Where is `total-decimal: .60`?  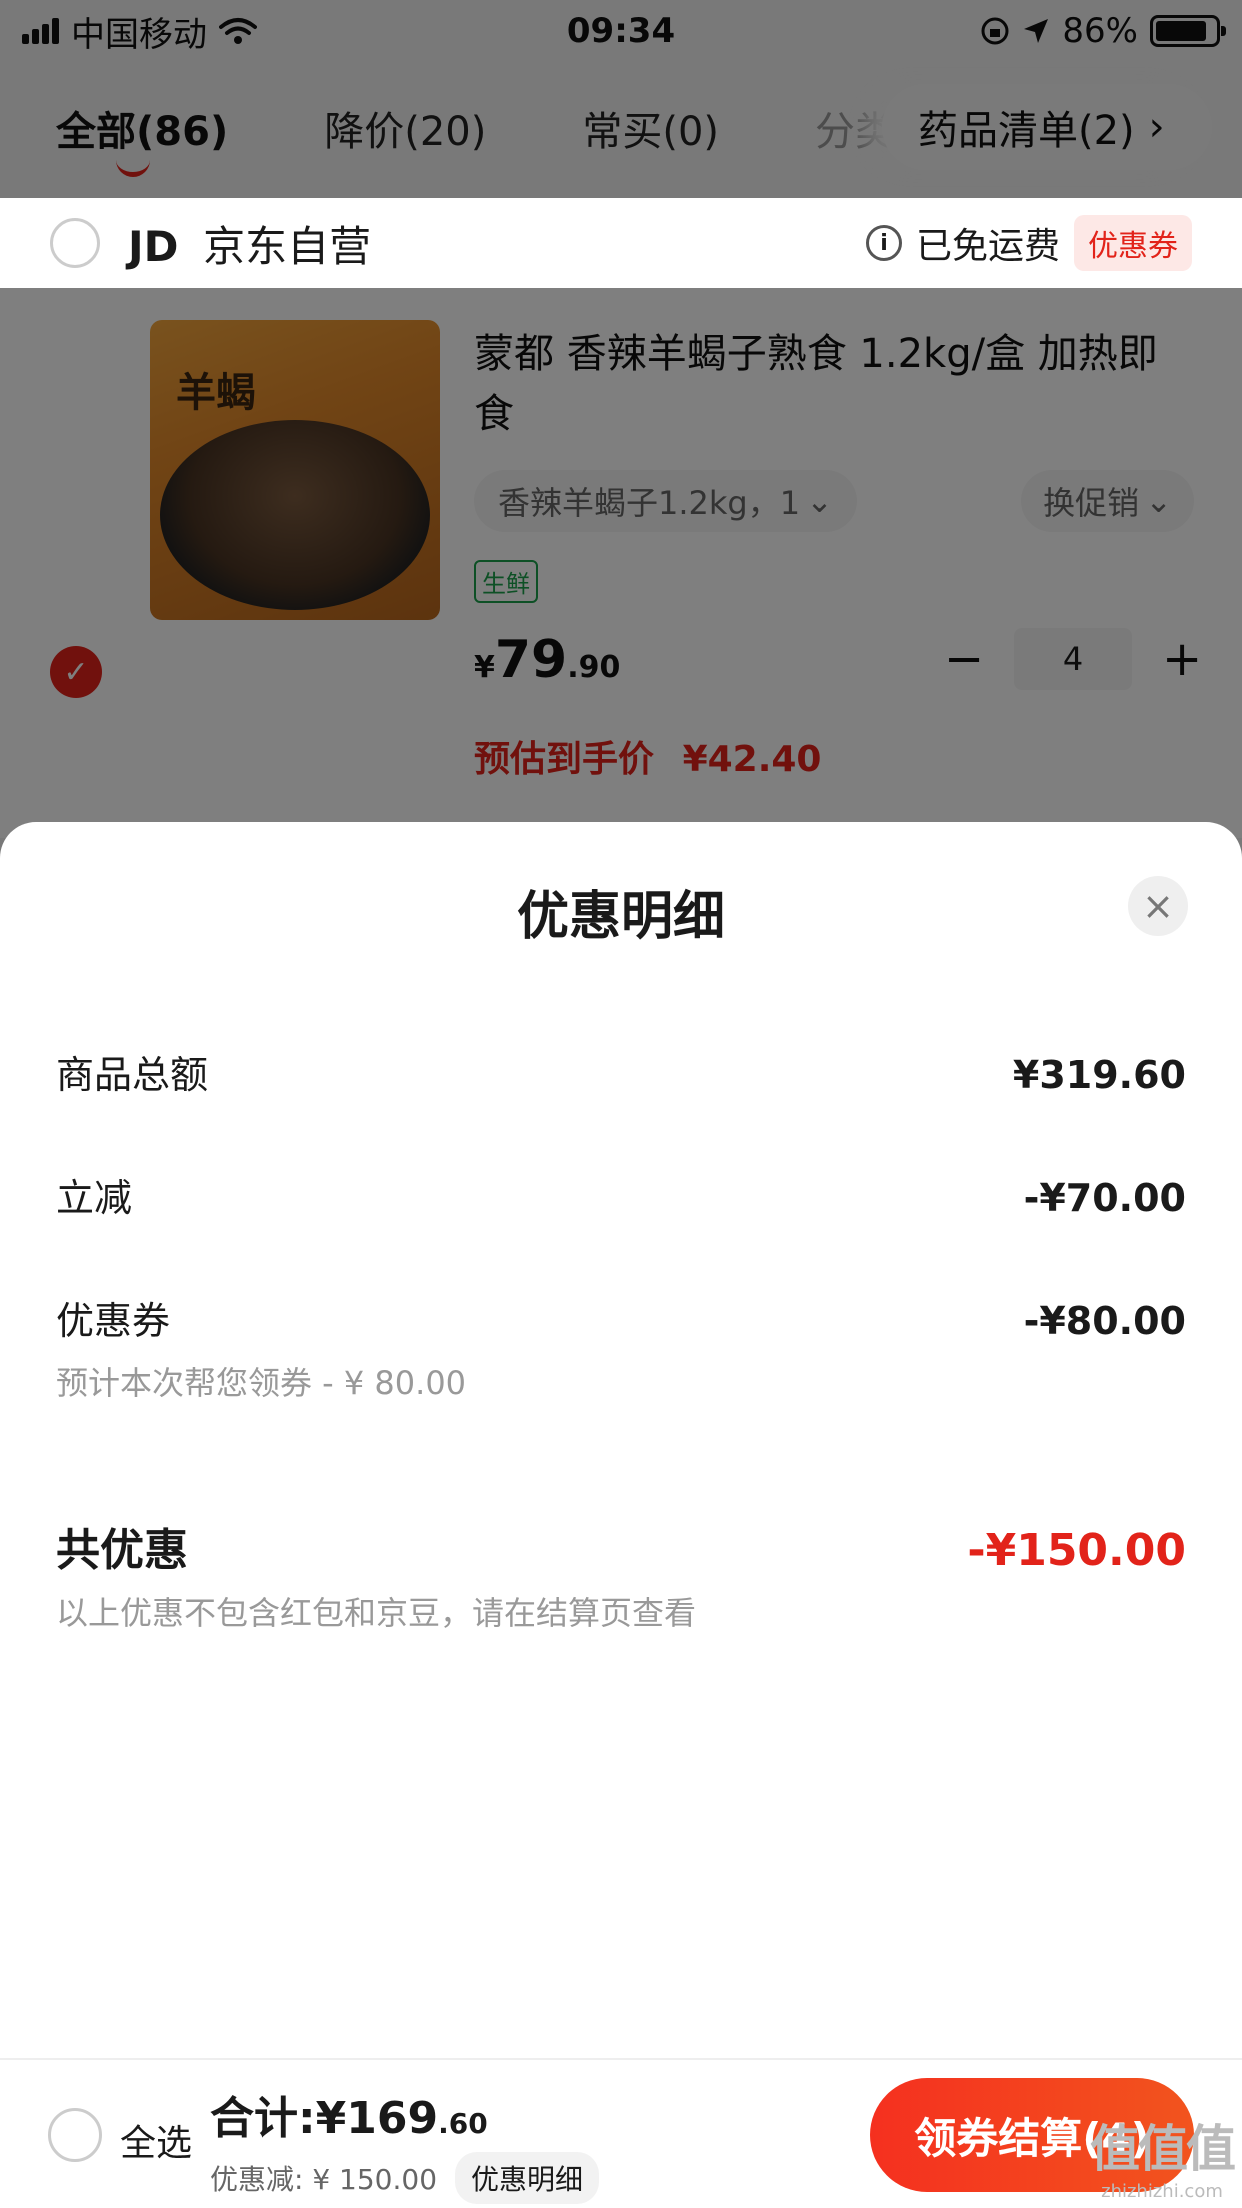
total-decimal: .60 is located at coordinates (463, 2123).